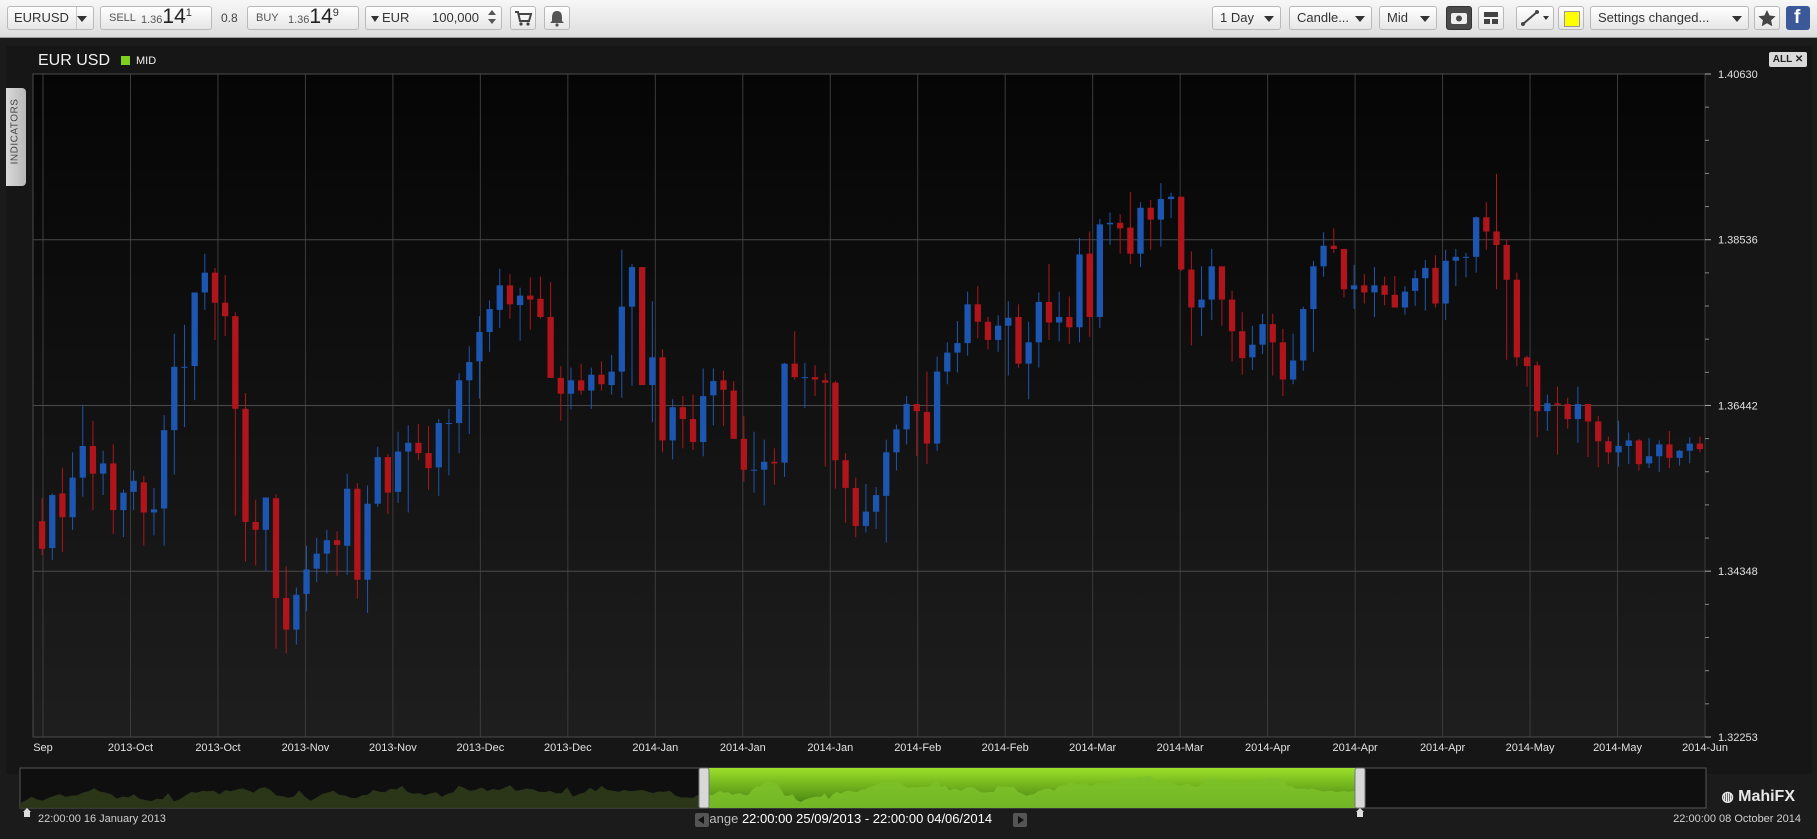 The width and height of the screenshot is (1817, 839). I want to click on all-button: ALL ✕, so click(1788, 59).